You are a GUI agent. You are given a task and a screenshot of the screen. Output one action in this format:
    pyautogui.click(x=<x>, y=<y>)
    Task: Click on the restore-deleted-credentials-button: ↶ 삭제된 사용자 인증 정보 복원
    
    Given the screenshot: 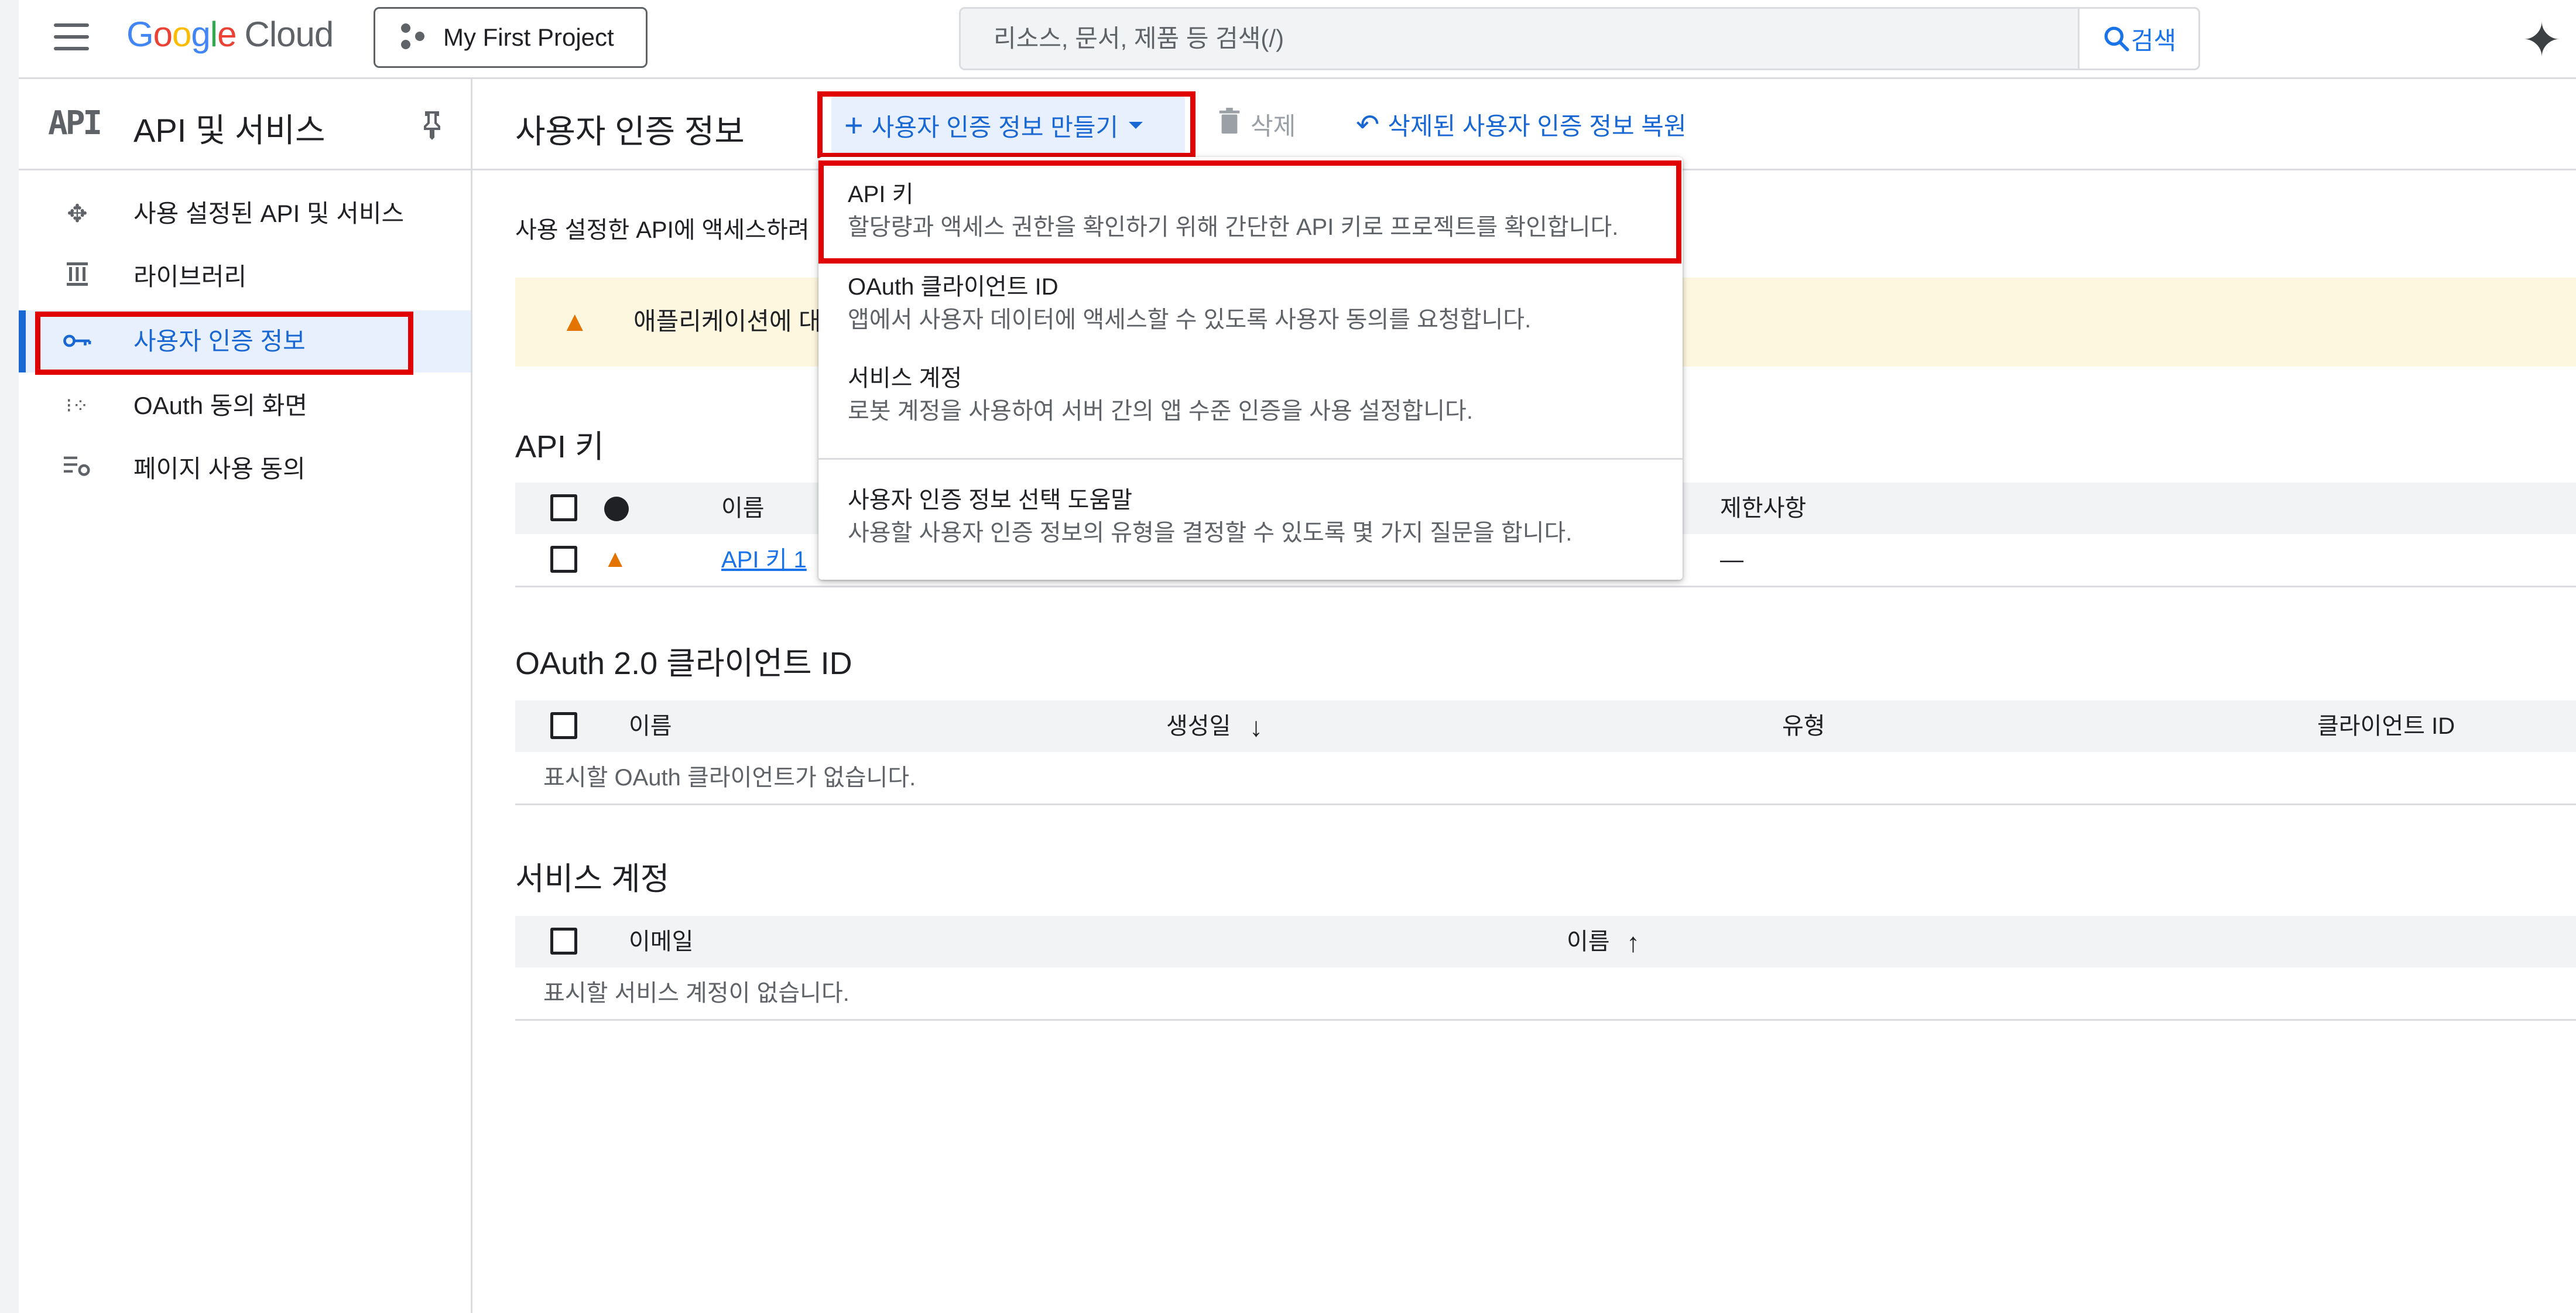 What is the action you would take?
    pyautogui.click(x=1521, y=125)
    